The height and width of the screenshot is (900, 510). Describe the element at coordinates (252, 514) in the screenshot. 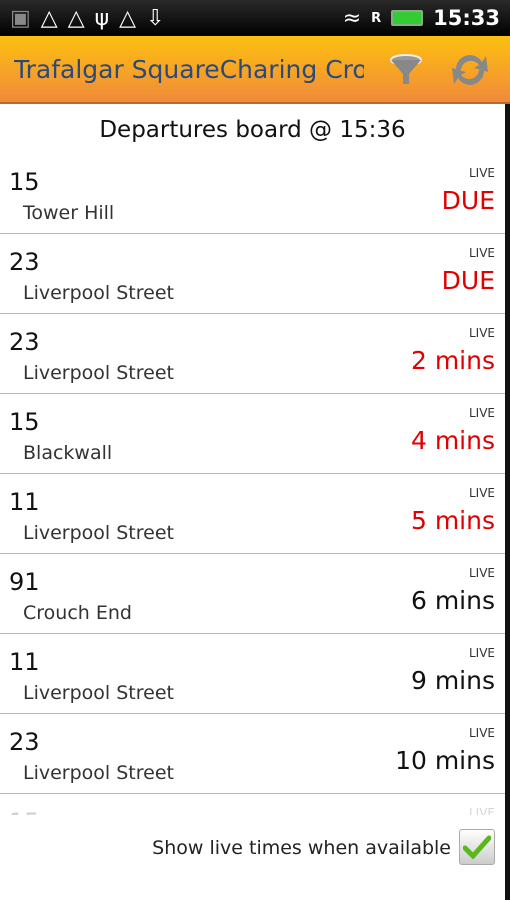

I see `departure-row: 11 Liverpool Street LIVE 5 mins` at that location.